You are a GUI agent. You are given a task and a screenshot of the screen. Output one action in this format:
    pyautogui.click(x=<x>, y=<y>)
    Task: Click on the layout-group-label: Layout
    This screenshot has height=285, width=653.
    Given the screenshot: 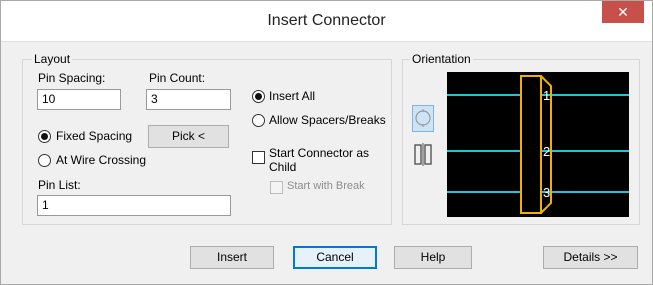 What is the action you would take?
    pyautogui.click(x=52, y=59)
    